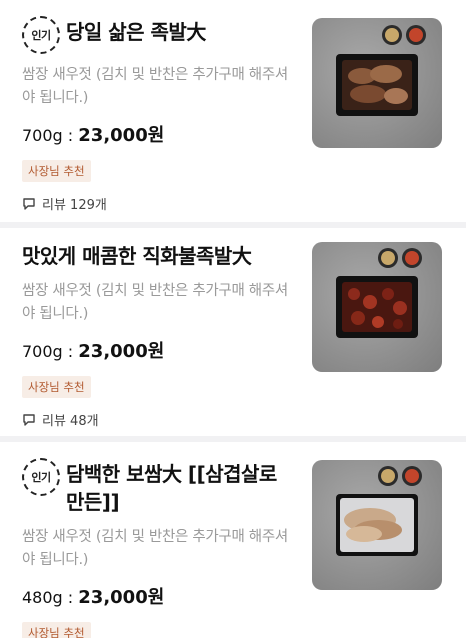 This screenshot has width=466, height=638. I want to click on menu-item-title: 담백한 보쌈大 [[삼겹살로만든]], so click(171, 488).